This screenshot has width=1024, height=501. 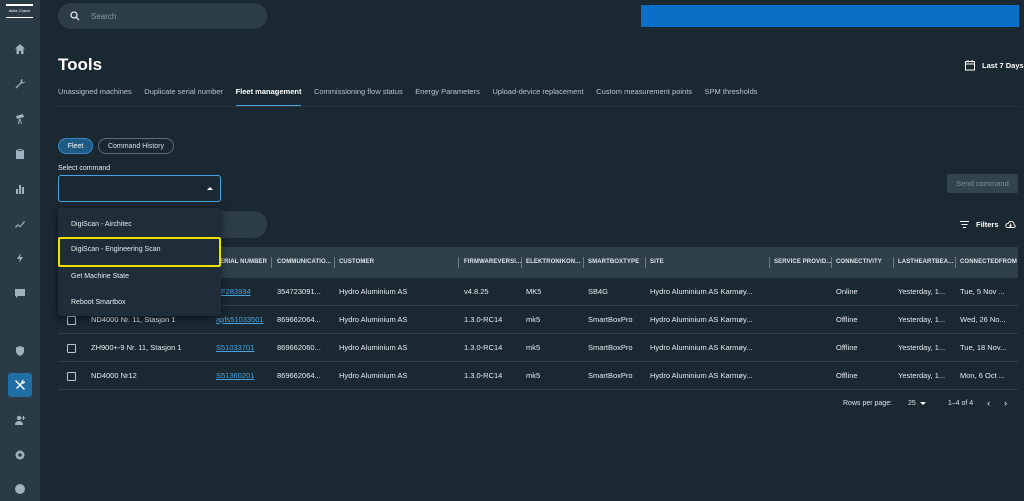 I want to click on wrench-icon, so click(x=20, y=84).